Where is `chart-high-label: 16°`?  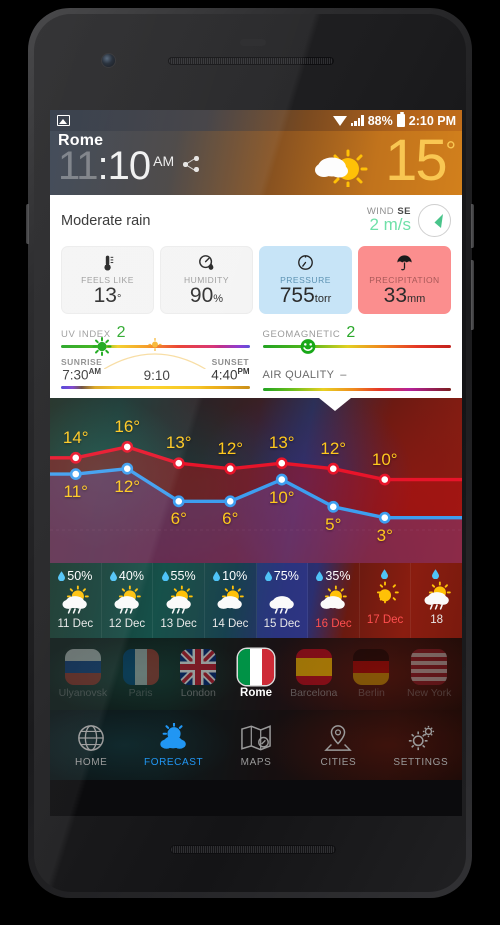 chart-high-label: 16° is located at coordinates (127, 426).